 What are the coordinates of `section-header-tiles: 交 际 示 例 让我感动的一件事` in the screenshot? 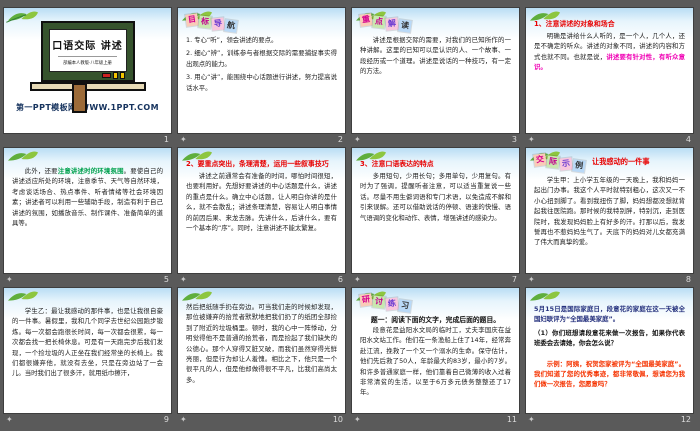 It's located at (609, 163).